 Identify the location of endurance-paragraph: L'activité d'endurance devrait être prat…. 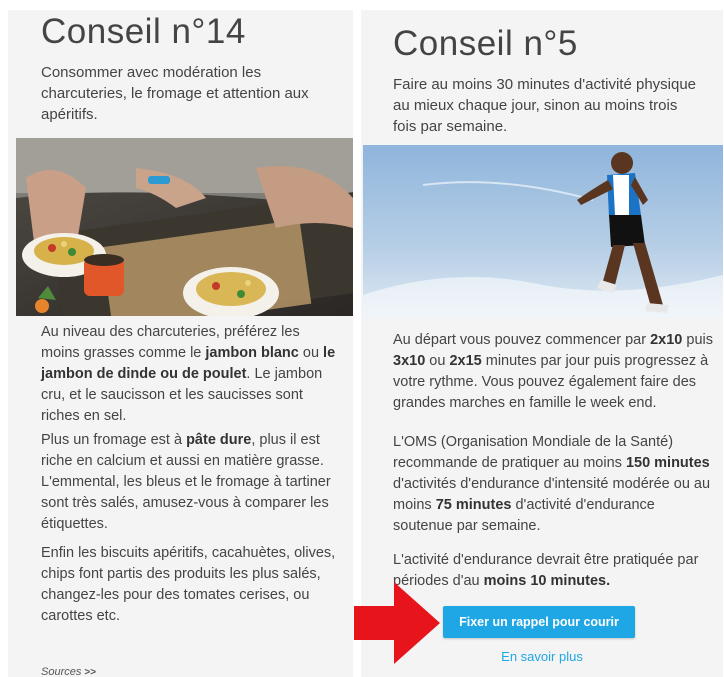
(555, 571).